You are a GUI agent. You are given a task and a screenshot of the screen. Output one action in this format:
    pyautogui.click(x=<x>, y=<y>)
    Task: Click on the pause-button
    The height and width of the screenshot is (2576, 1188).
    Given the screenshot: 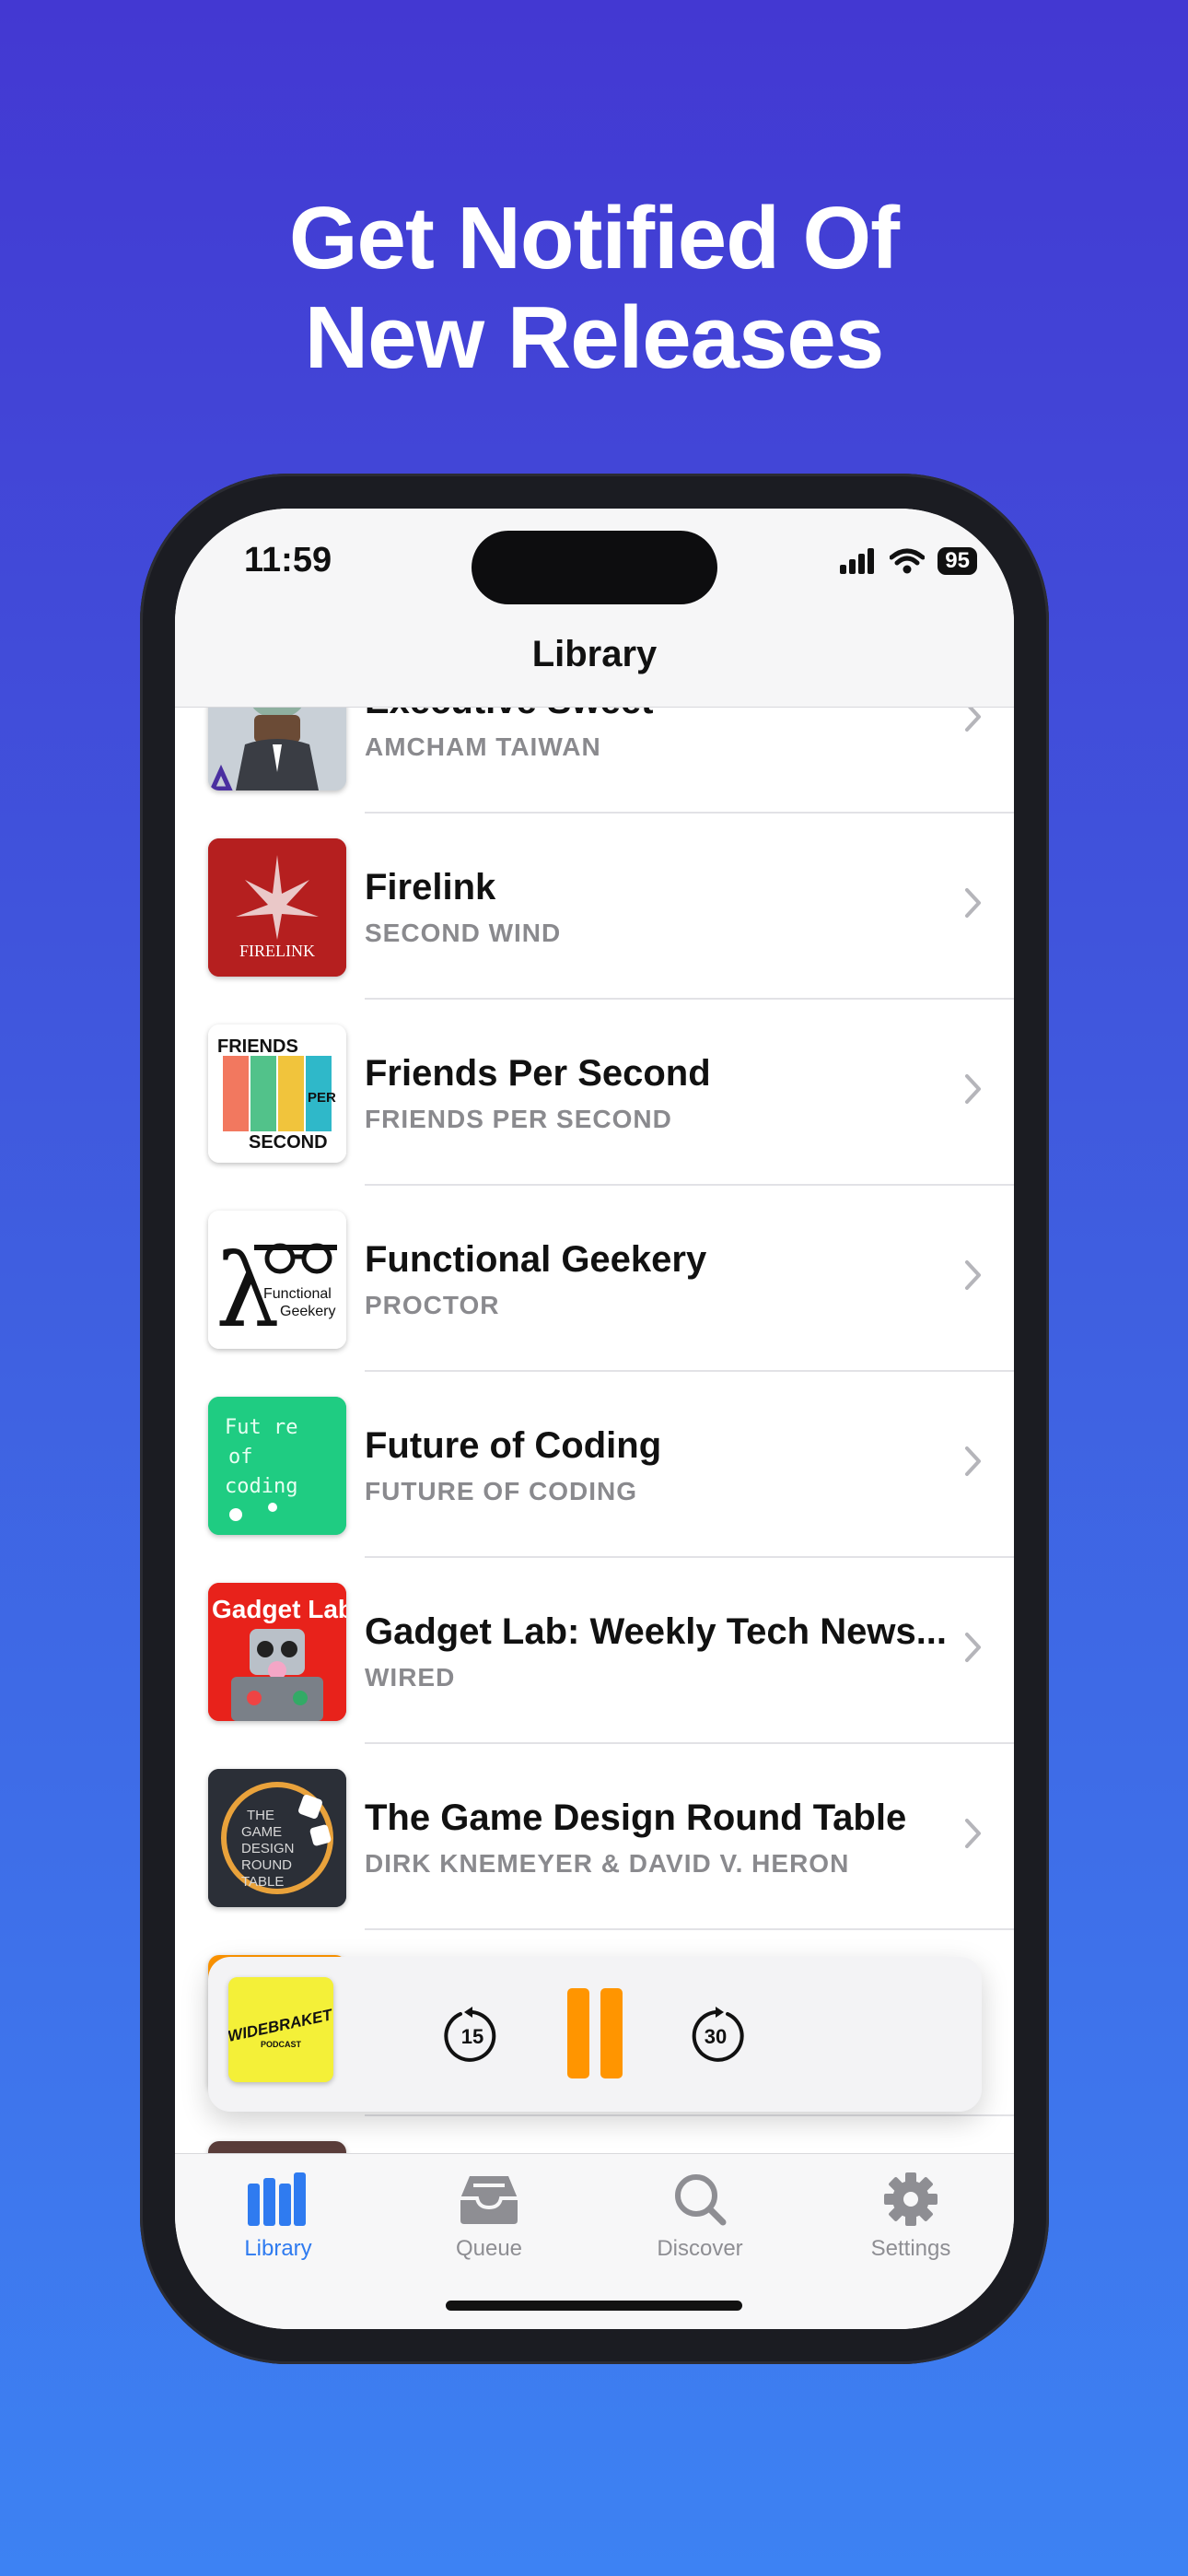 What is the action you would take?
    pyautogui.click(x=595, y=2033)
    